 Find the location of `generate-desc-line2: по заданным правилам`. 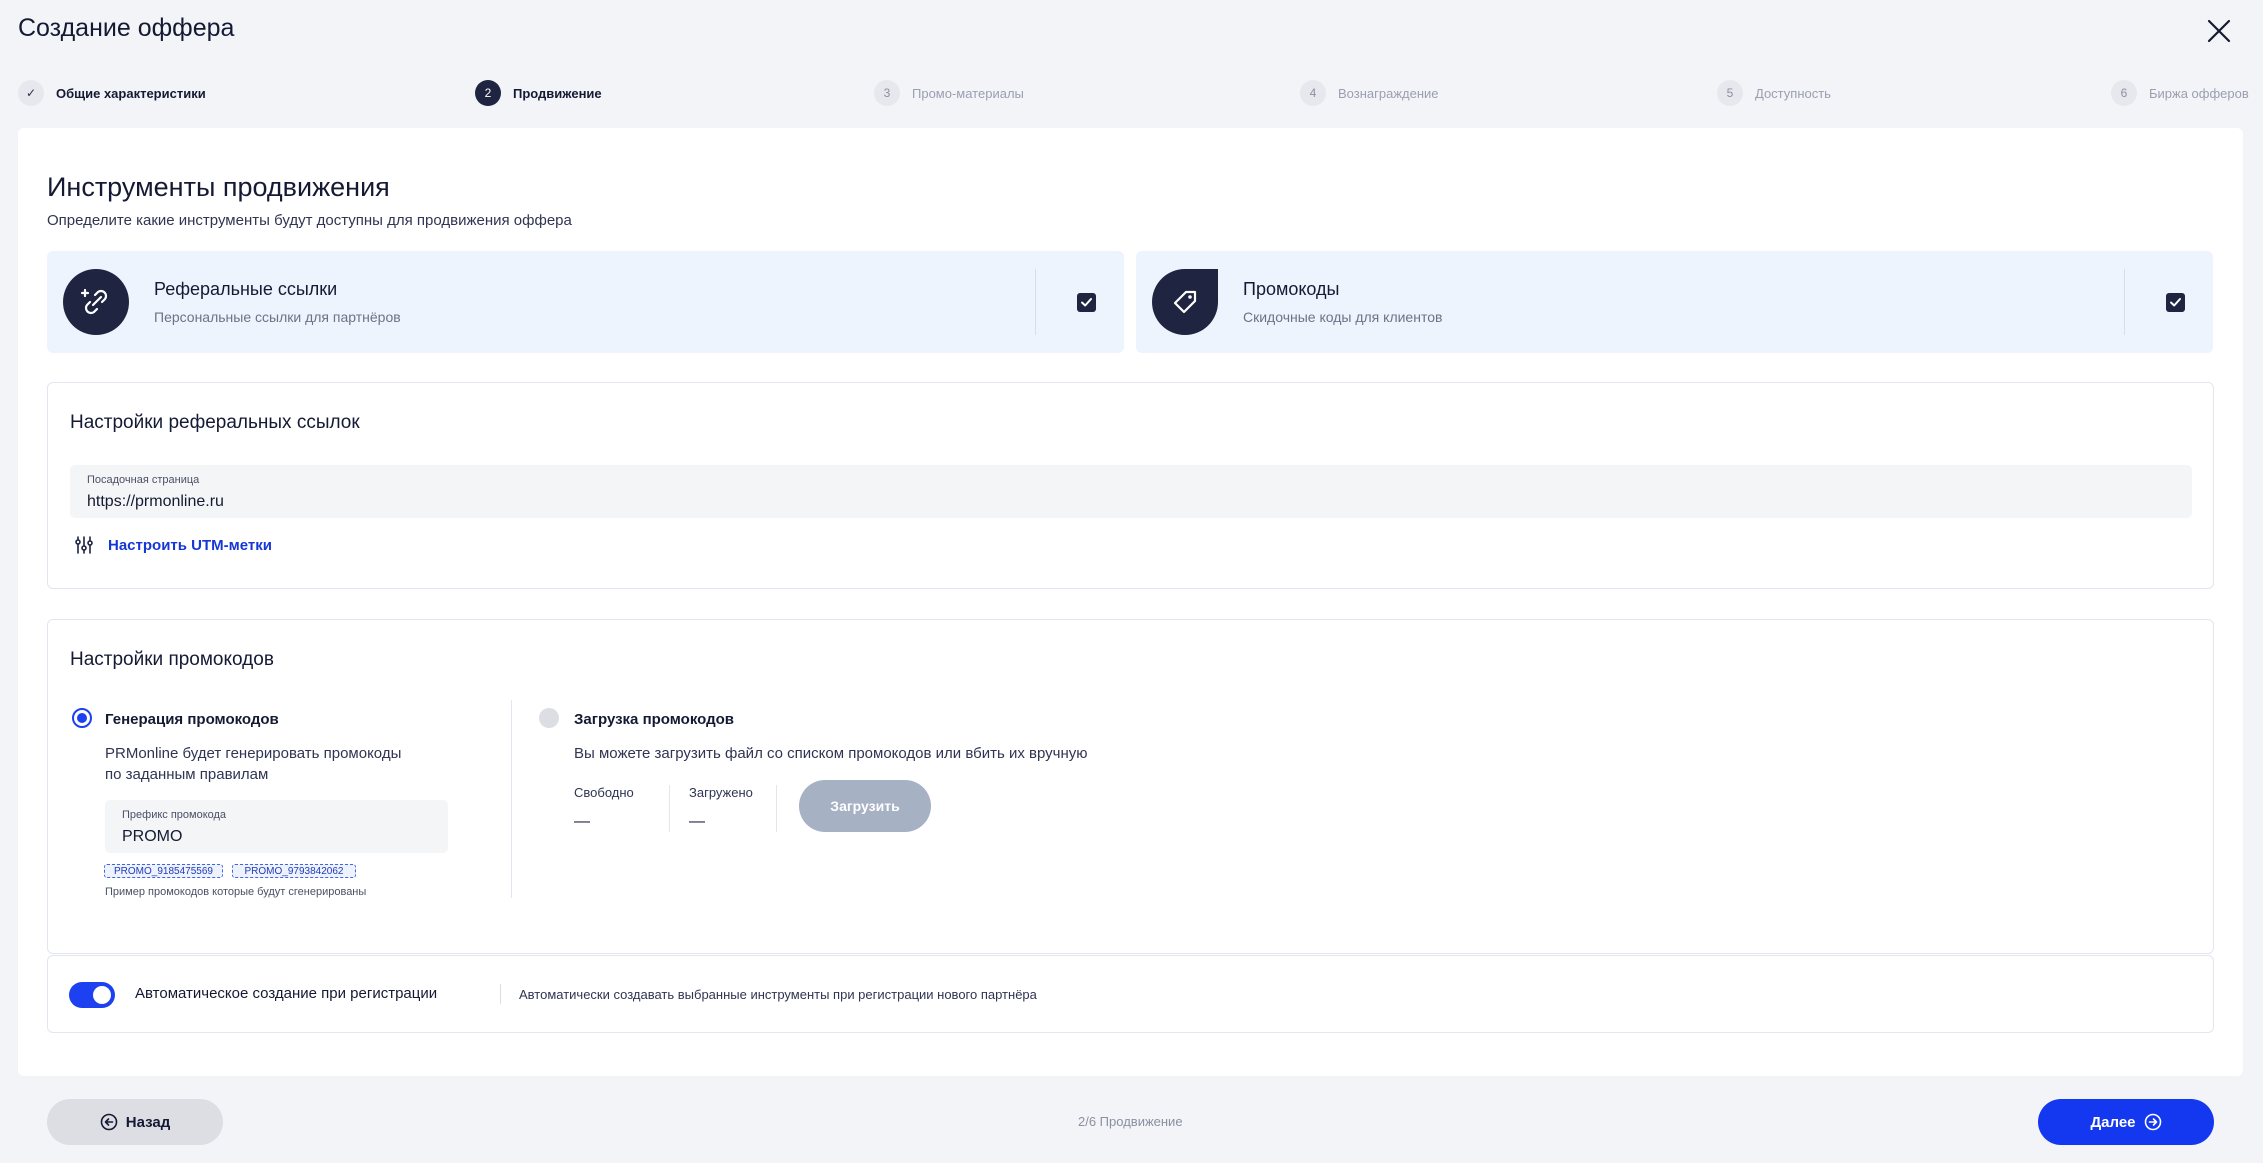

generate-desc-line2: по заданным правилам is located at coordinates (187, 774).